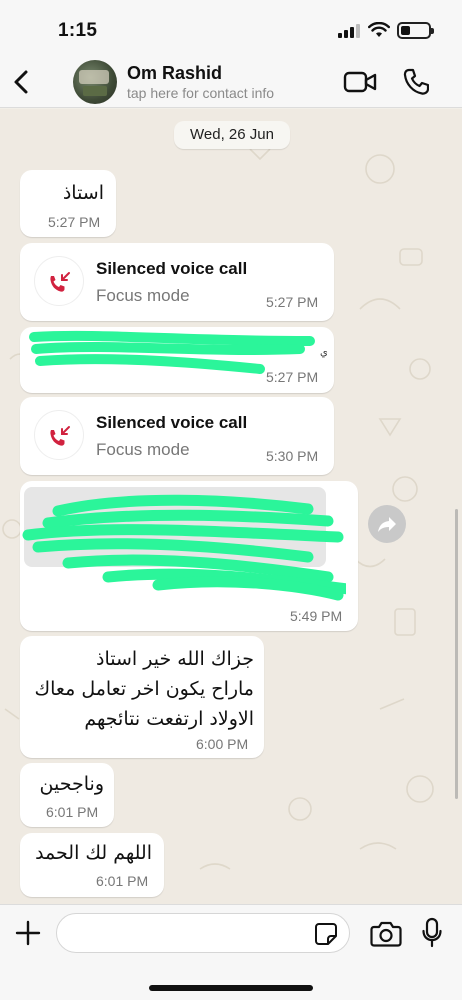 The image size is (462, 1000). I want to click on redaction-scribble, so click(184, 547).